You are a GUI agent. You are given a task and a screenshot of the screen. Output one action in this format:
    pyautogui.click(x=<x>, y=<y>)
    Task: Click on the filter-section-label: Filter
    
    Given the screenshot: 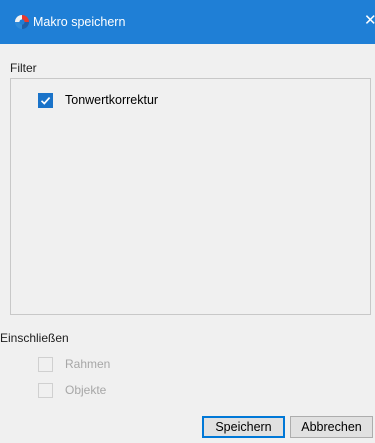 What is the action you would take?
    pyautogui.click(x=23, y=68)
    